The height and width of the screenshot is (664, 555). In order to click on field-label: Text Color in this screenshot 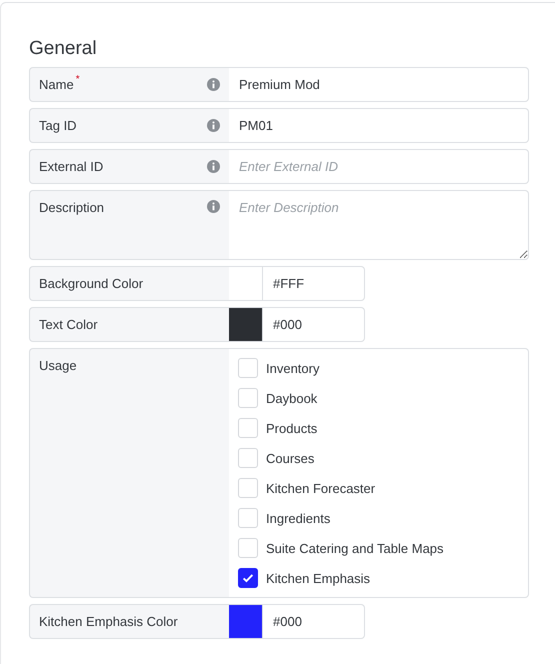, I will do `click(68, 324)`.